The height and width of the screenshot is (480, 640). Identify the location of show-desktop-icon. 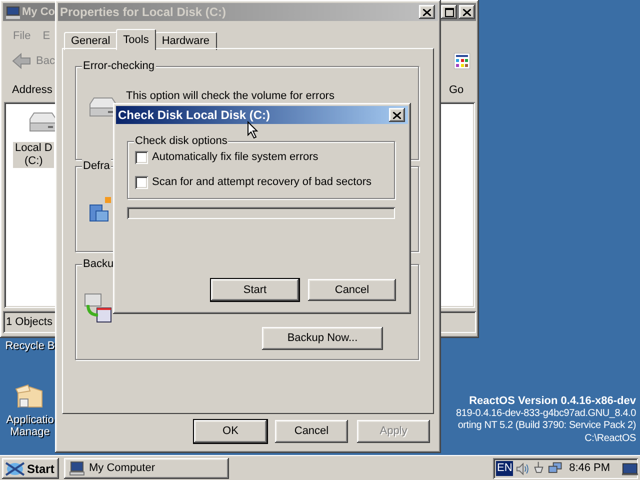
(630, 469).